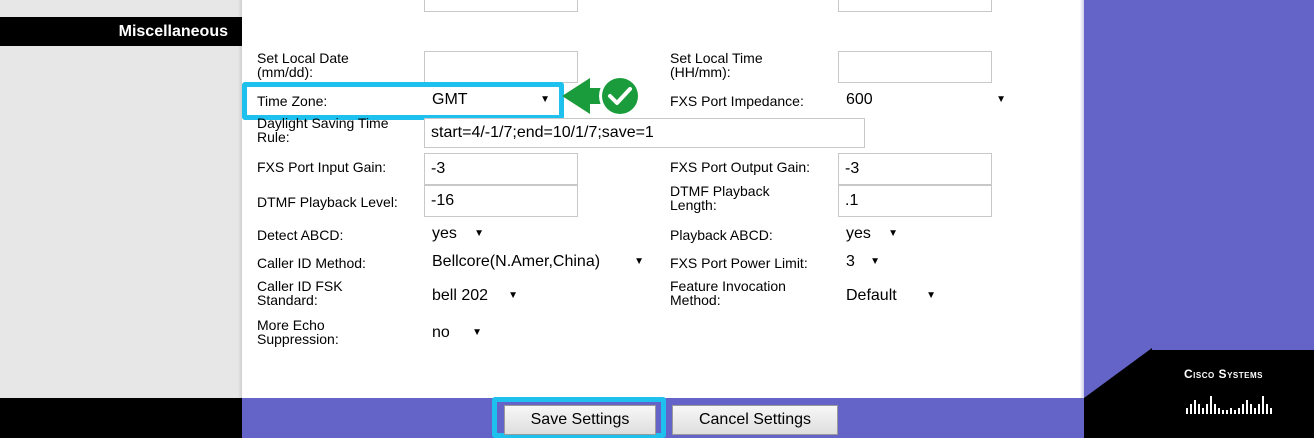 The height and width of the screenshot is (438, 1314). I want to click on fxs-power-limit-select: 3 ▼, so click(862, 262).